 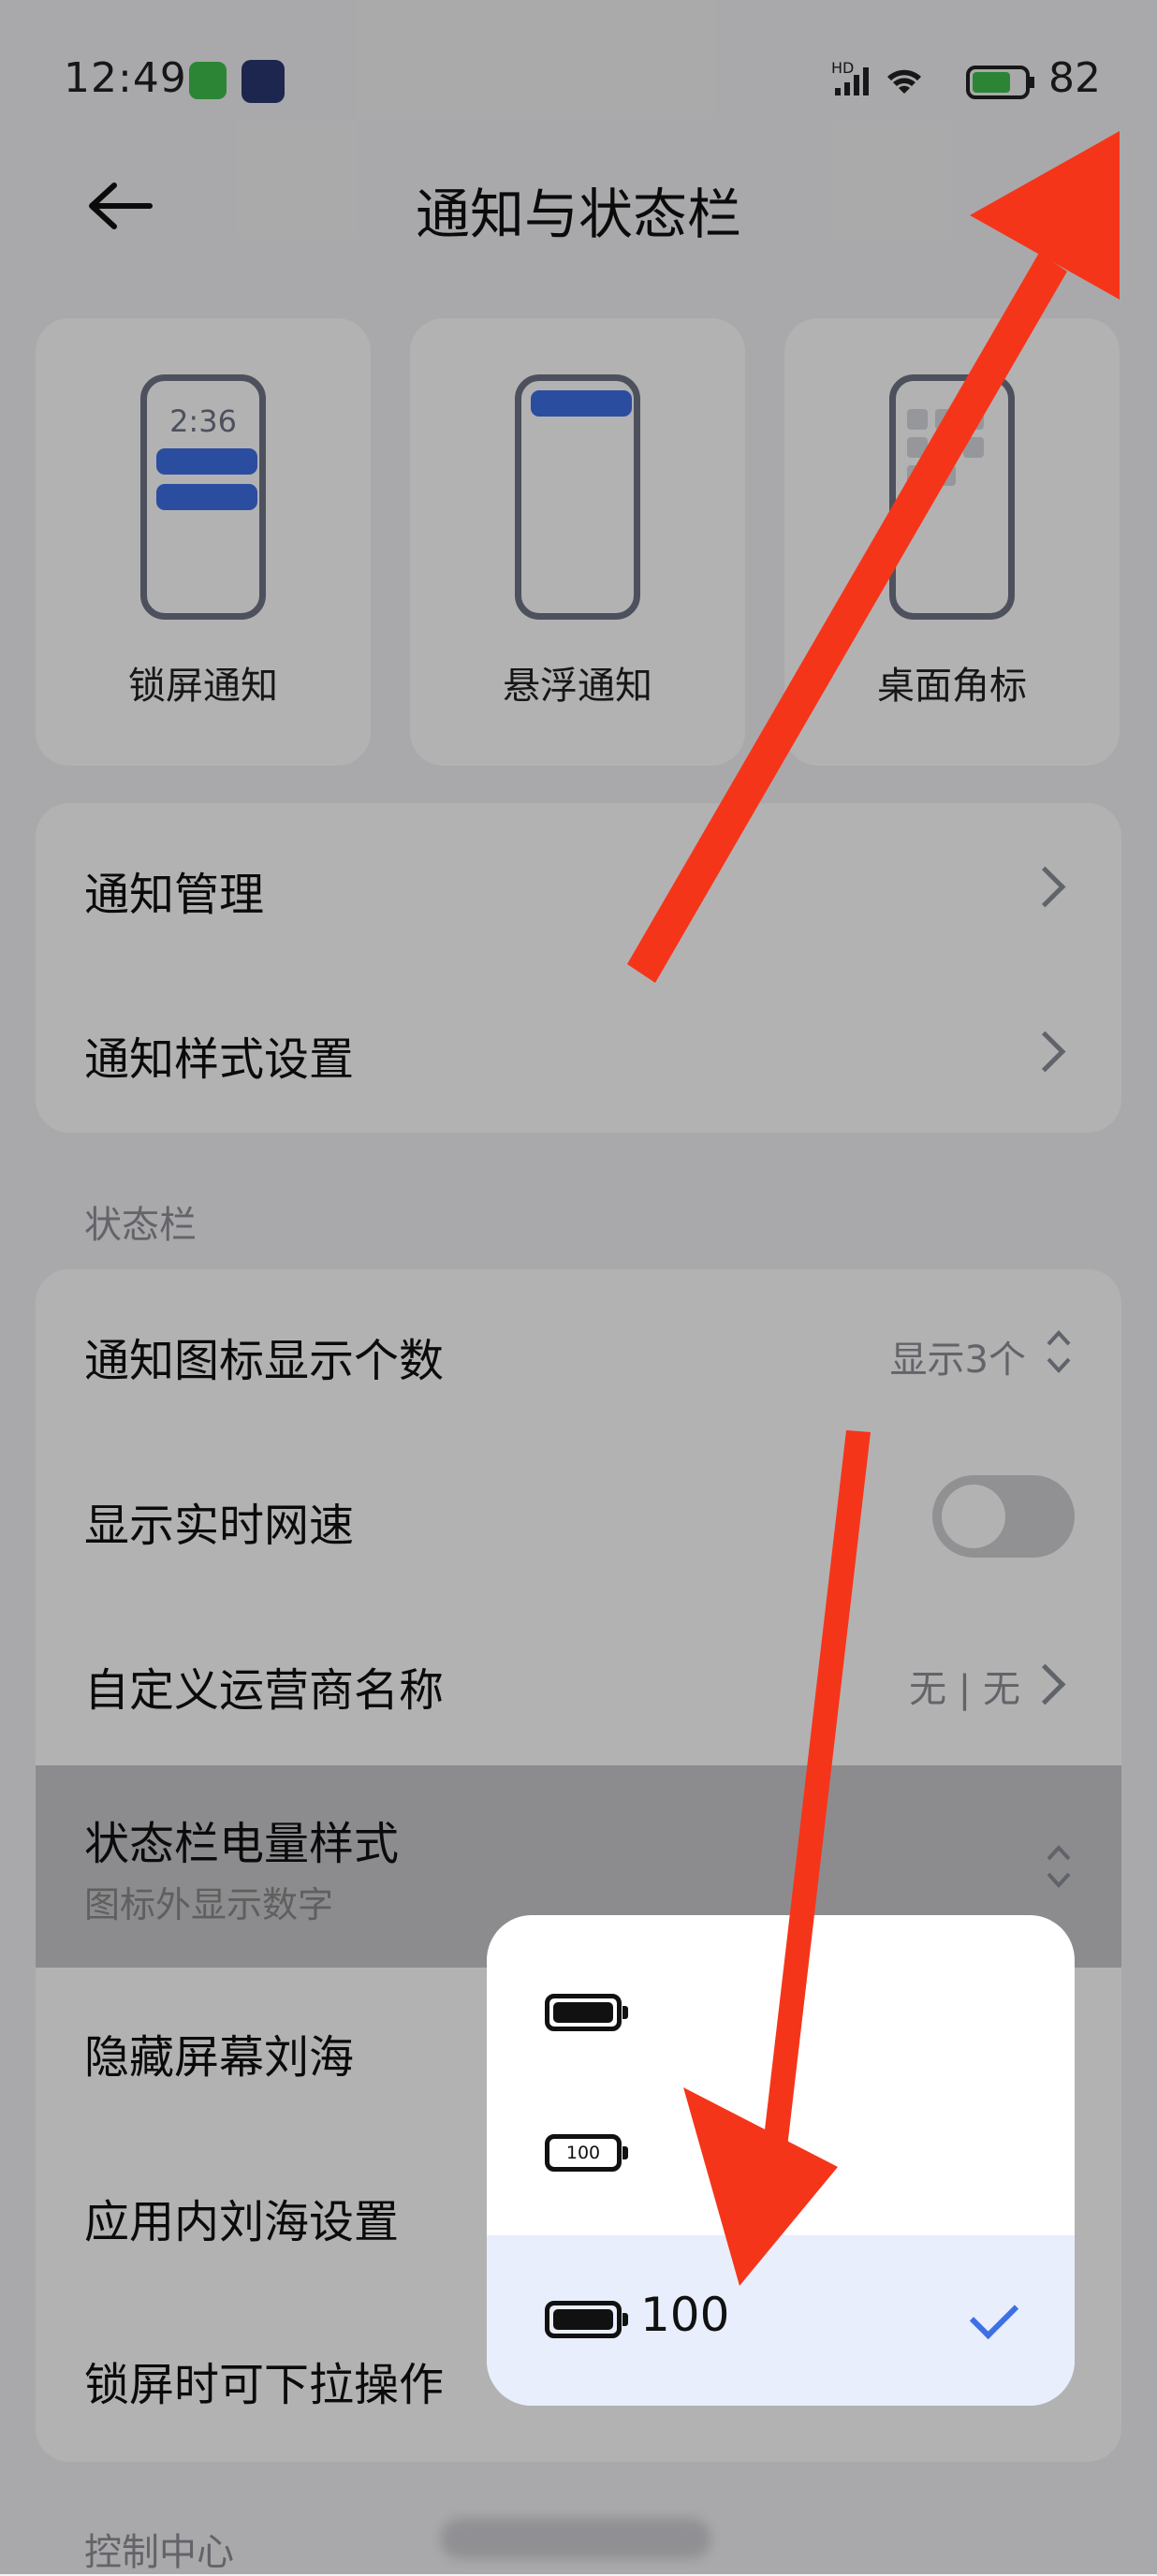 I want to click on checkmark-icon, so click(x=994, y=2315).